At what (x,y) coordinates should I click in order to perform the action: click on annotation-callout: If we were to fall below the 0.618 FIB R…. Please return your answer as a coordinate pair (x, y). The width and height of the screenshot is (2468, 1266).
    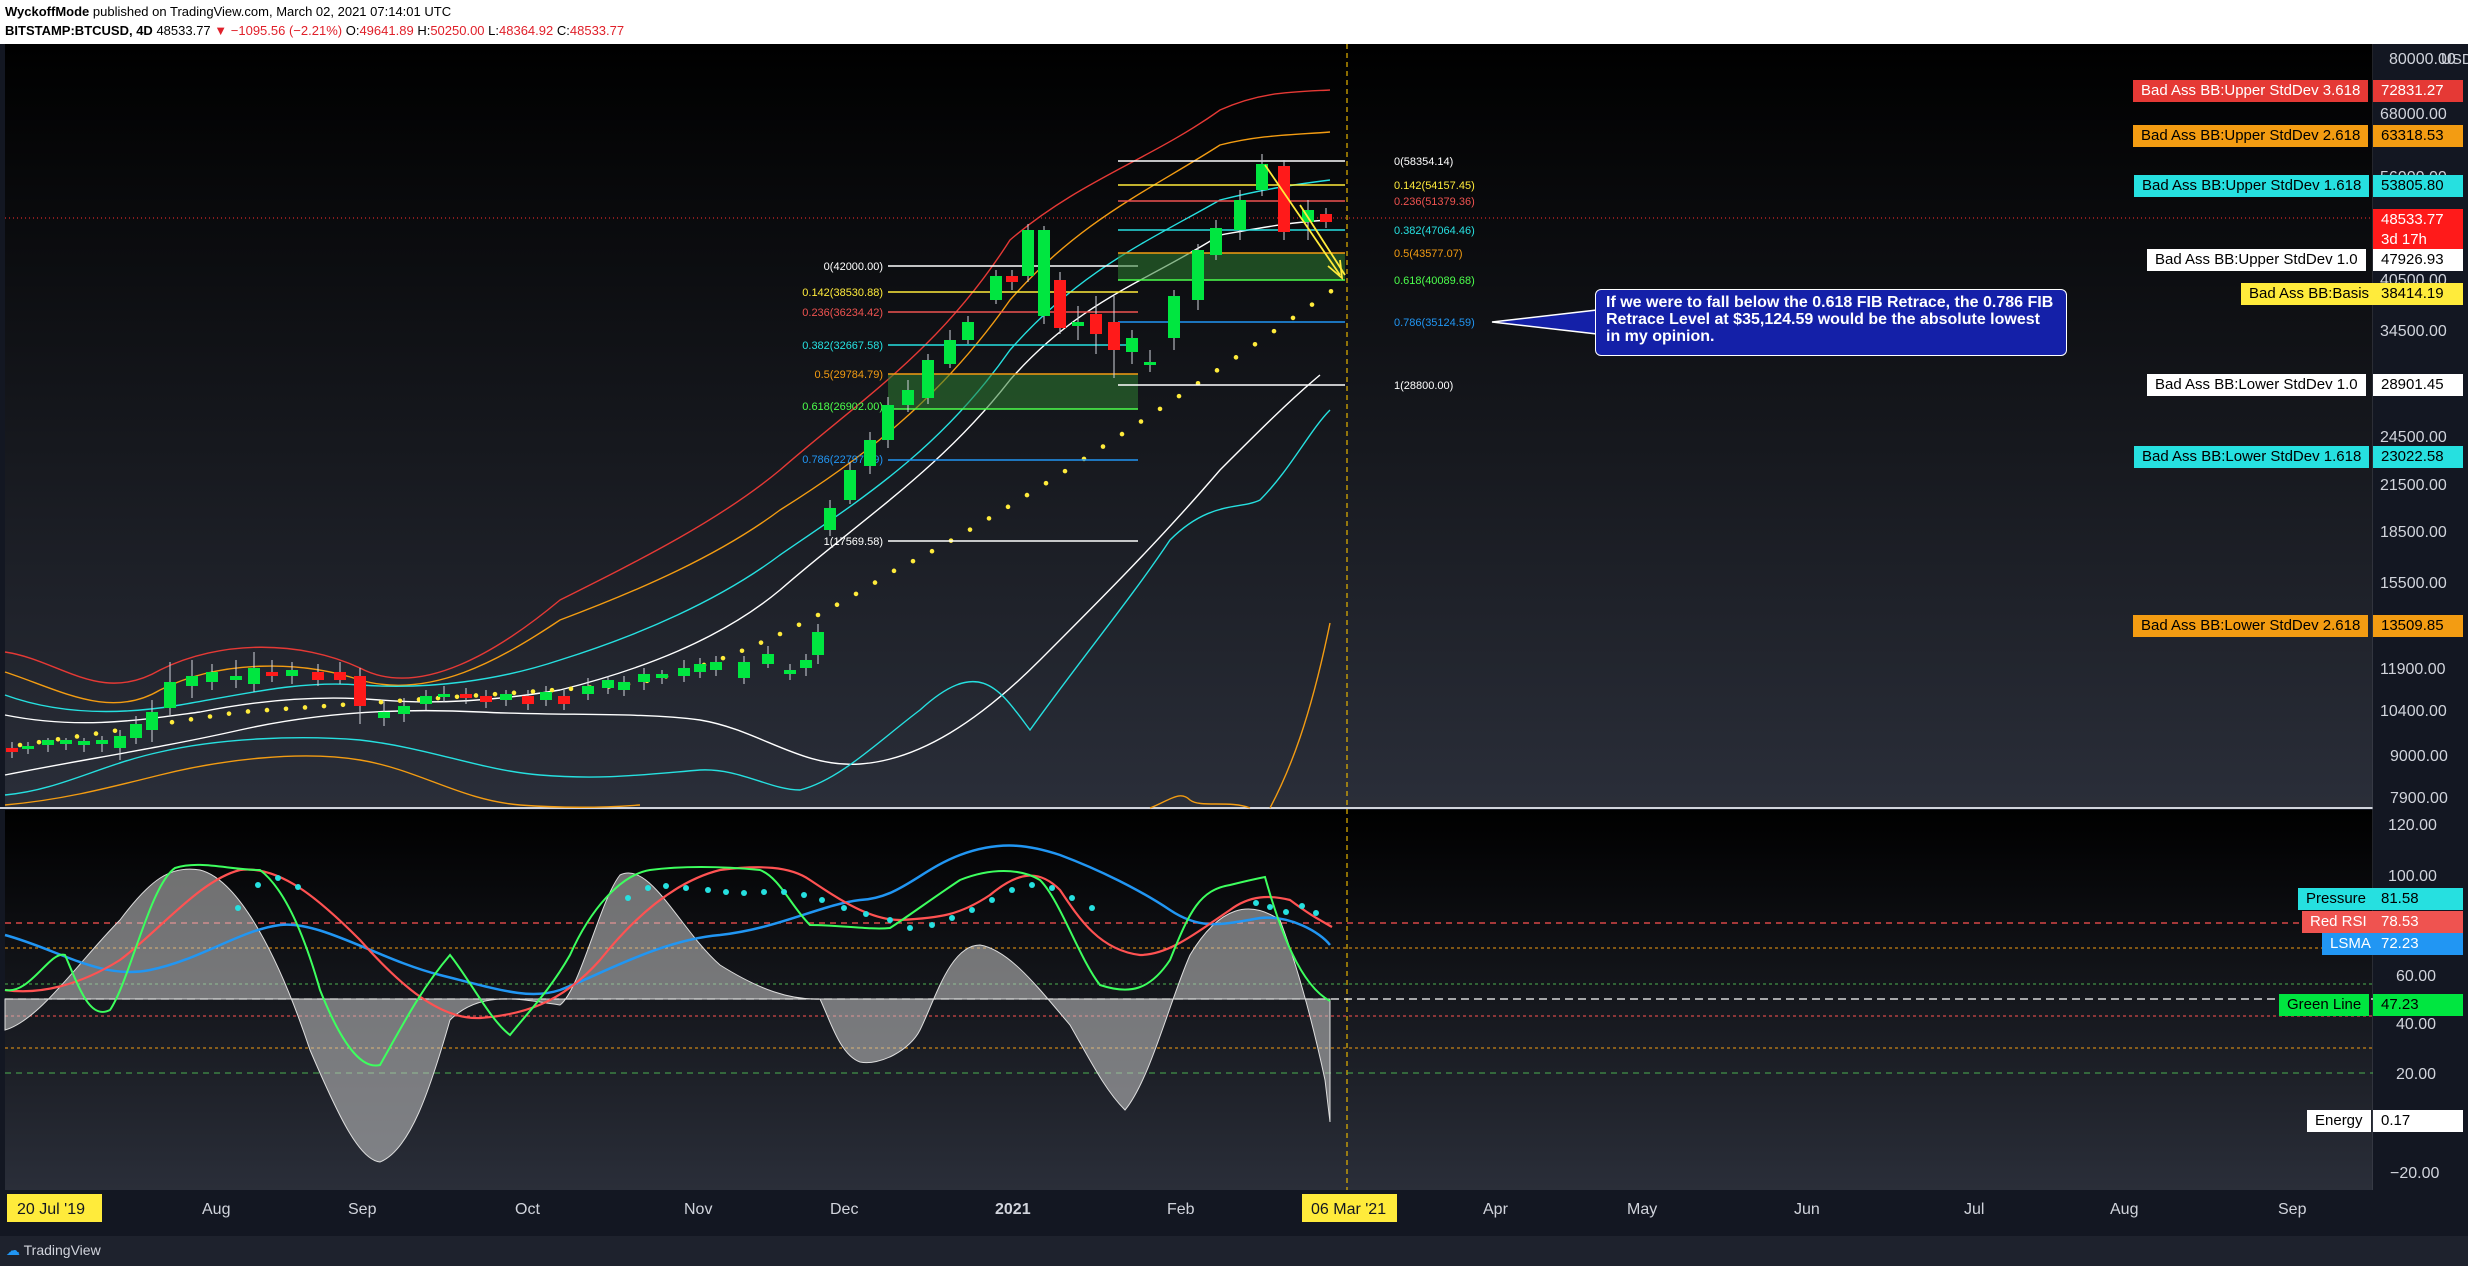
    Looking at the image, I should click on (1831, 322).